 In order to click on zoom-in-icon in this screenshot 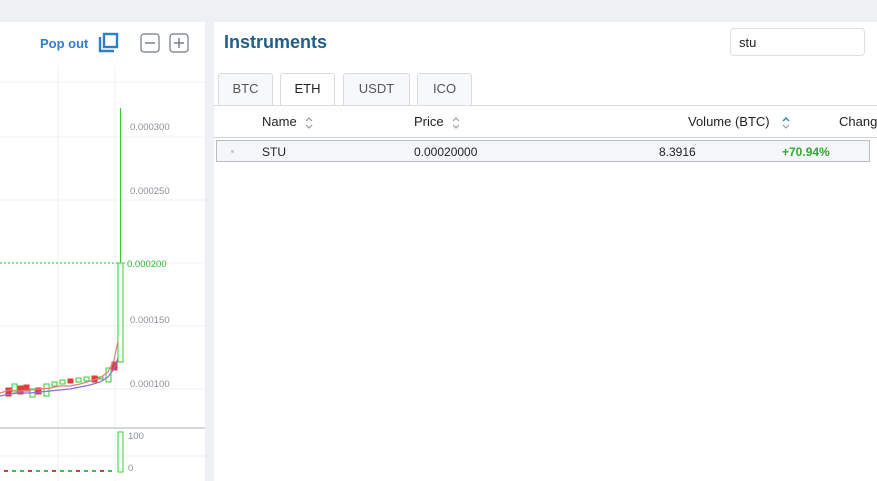, I will do `click(179, 43)`.